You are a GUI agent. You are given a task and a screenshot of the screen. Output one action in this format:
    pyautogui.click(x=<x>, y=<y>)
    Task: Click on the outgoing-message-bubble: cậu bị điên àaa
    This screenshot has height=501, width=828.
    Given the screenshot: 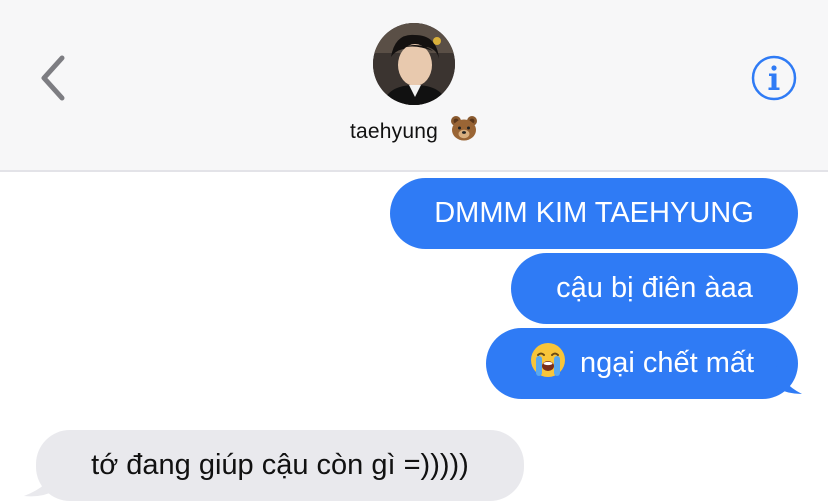 What is the action you would take?
    pyautogui.click(x=654, y=288)
    